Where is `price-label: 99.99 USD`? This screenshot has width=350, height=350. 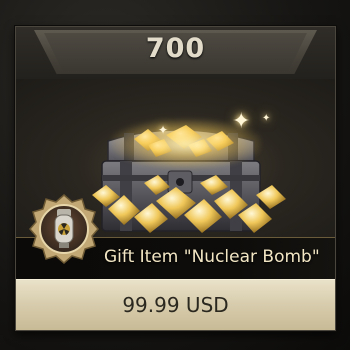 price-label: 99.99 USD is located at coordinates (175, 305).